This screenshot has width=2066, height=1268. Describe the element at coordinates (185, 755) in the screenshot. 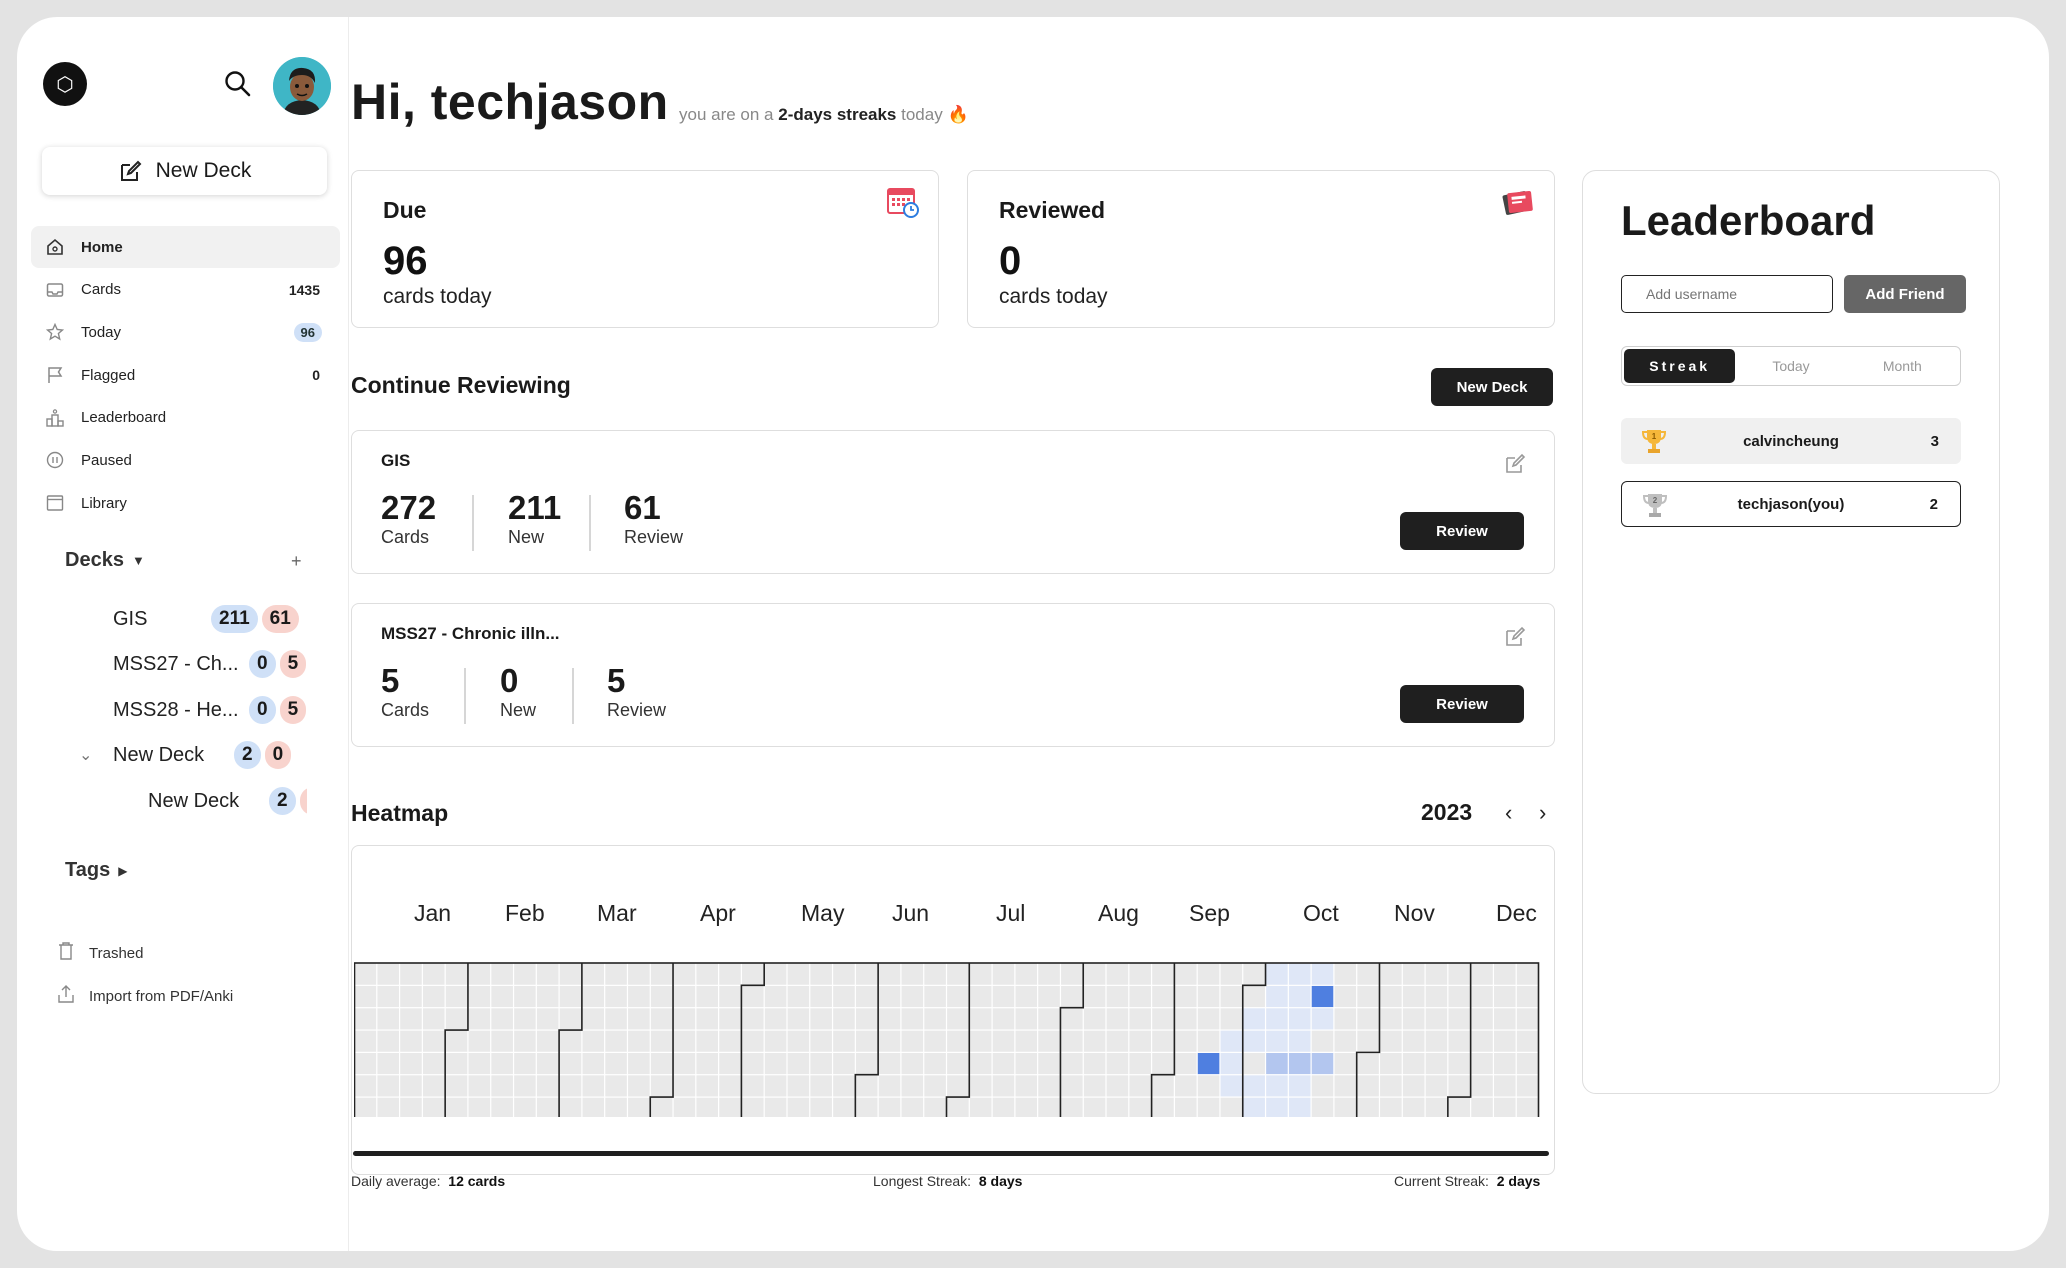

I see `deck-item-new-deck-parent: ⌄ New Deck 2 0` at that location.